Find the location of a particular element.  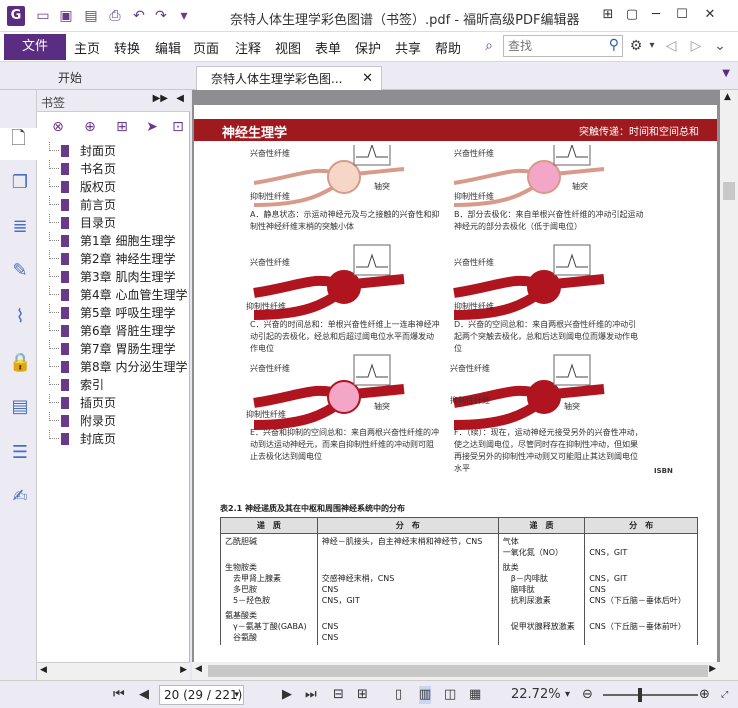

bookmark-item: 第1章 细胞生理学 is located at coordinates (113, 241).